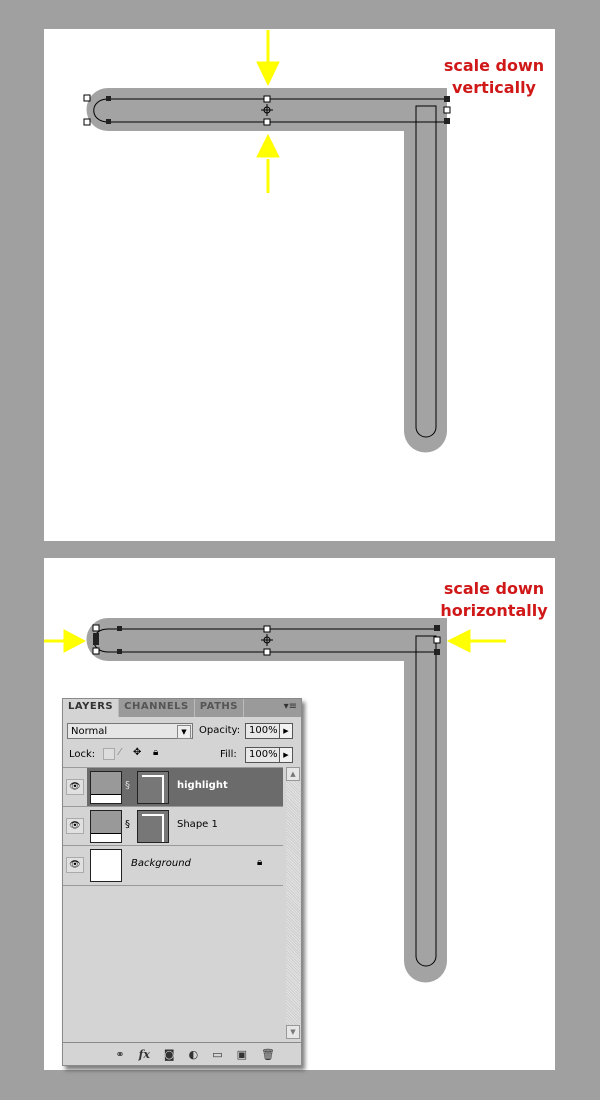 Image resolution: width=600 pixels, height=1100 pixels. Describe the element at coordinates (169, 1054) in the screenshot. I see `mask-icon: ◙` at that location.